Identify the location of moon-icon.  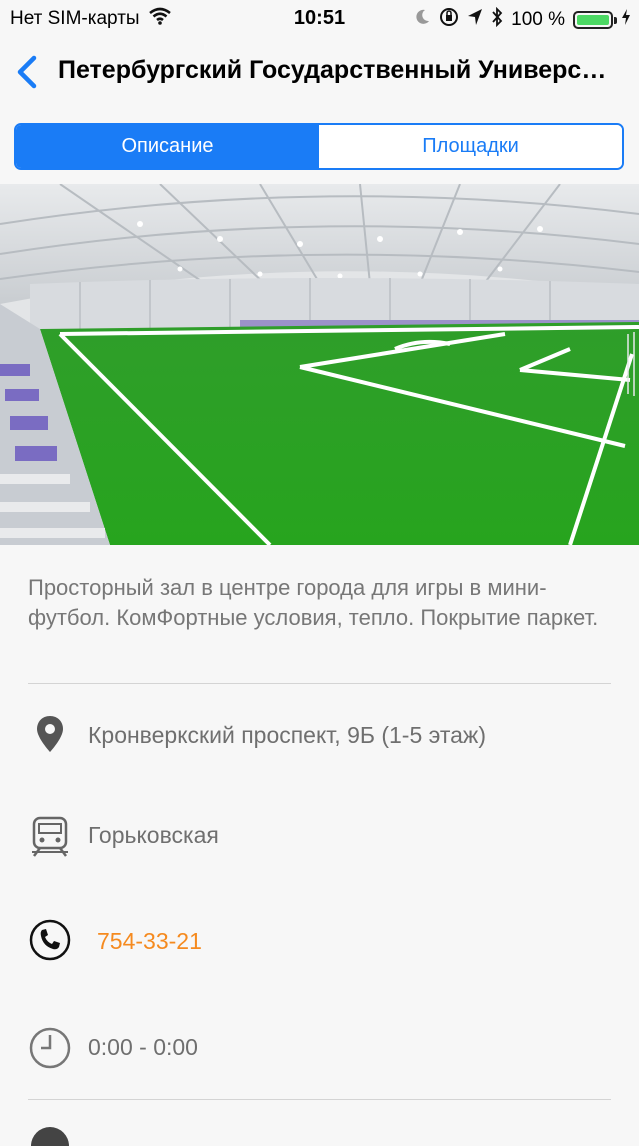
(423, 20).